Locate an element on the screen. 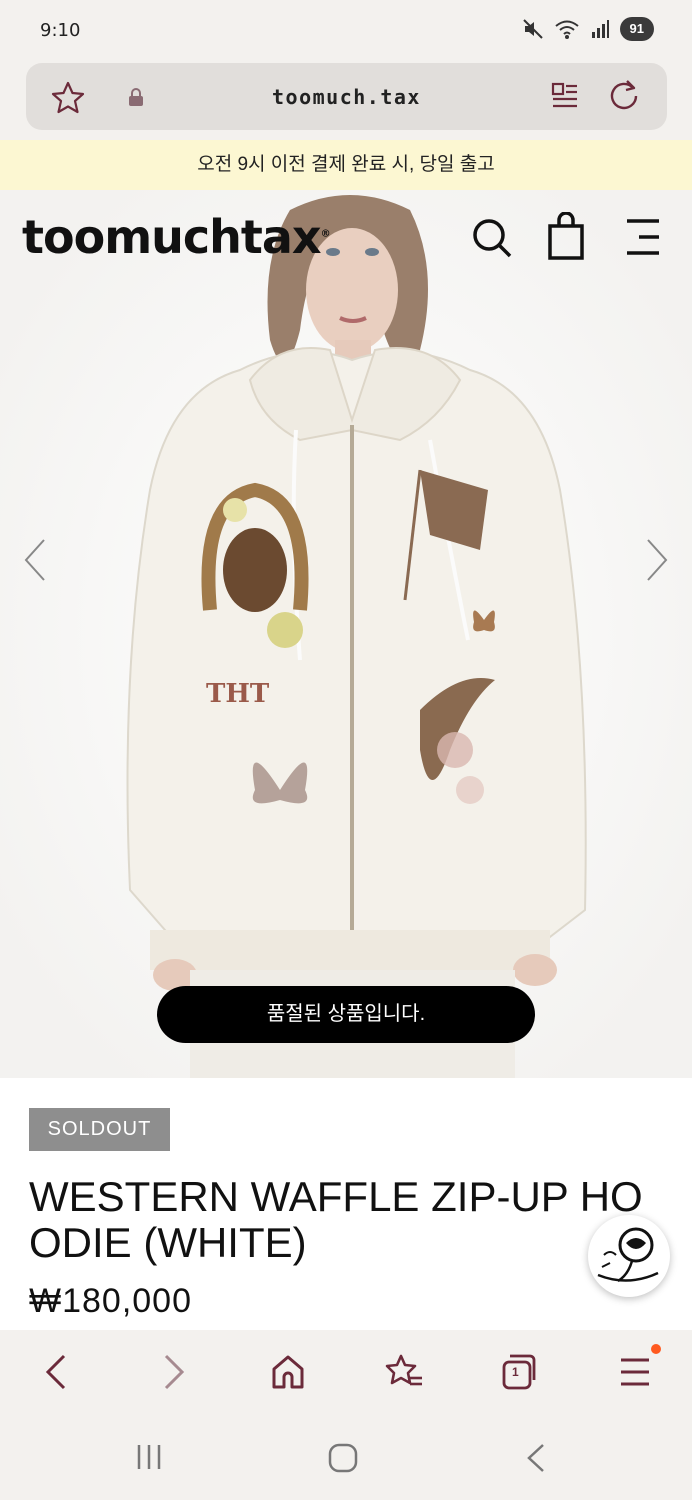  bookmarks-icon is located at coordinates (404, 1372).